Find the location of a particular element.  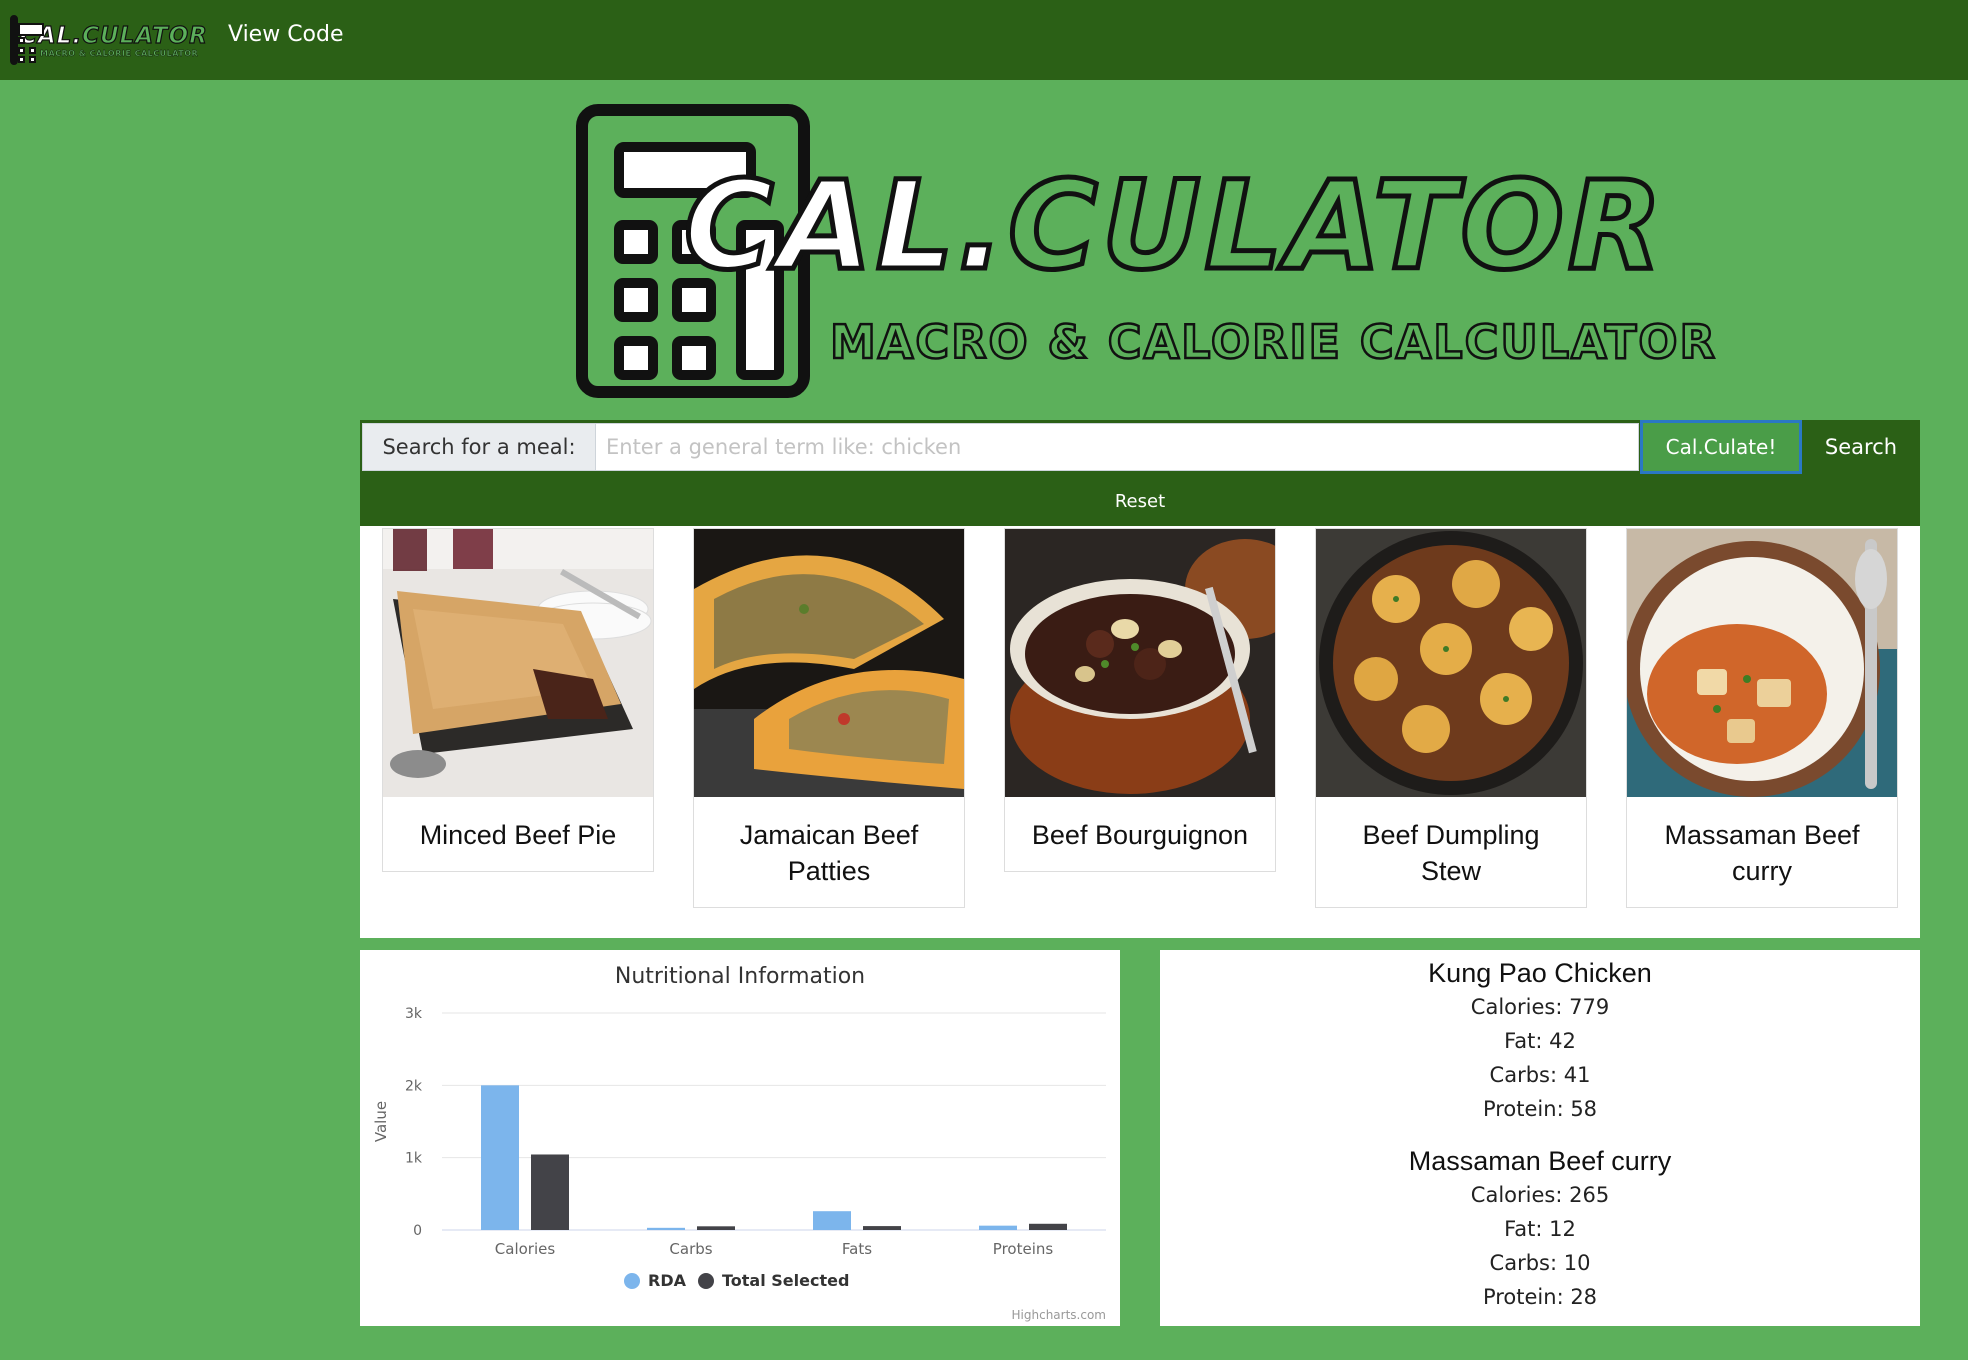

selected-meal-carbs: Carbs: 10 is located at coordinates (1540, 1263).